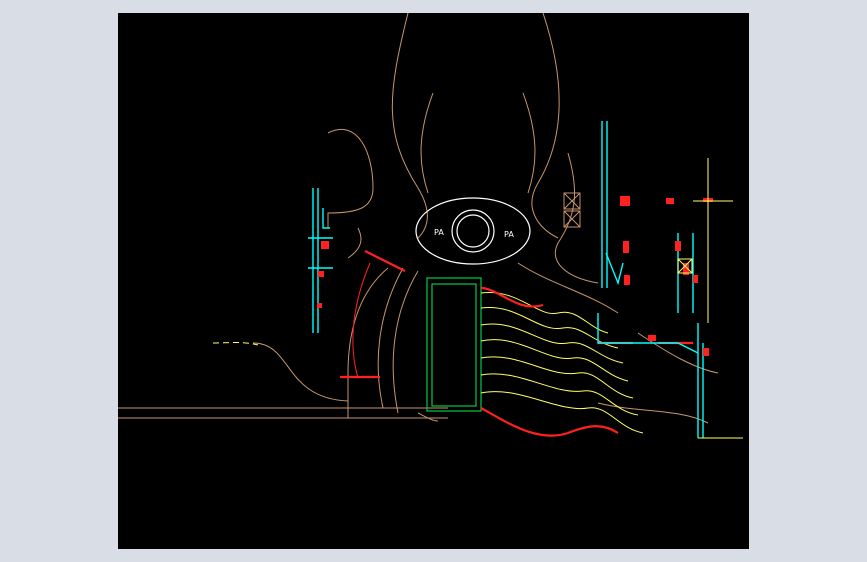 The width and height of the screenshot is (867, 562). What do you see at coordinates (545, 126) in the screenshot?
I see `canopy-outer-right` at bounding box center [545, 126].